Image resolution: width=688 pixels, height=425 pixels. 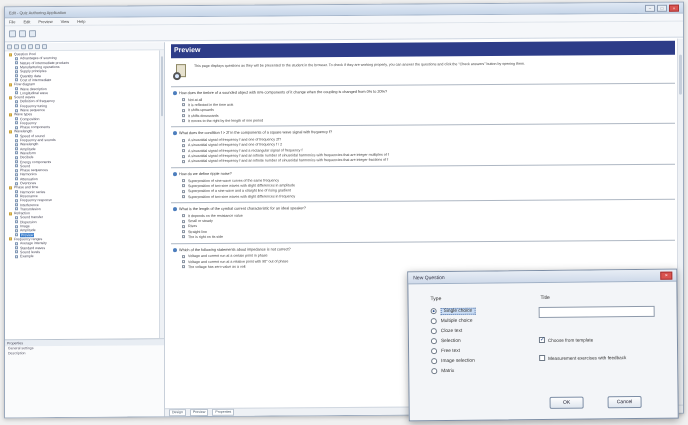 What do you see at coordinates (205, 174) in the screenshot?
I see `question-text: How do we define ripple noise?` at bounding box center [205, 174].